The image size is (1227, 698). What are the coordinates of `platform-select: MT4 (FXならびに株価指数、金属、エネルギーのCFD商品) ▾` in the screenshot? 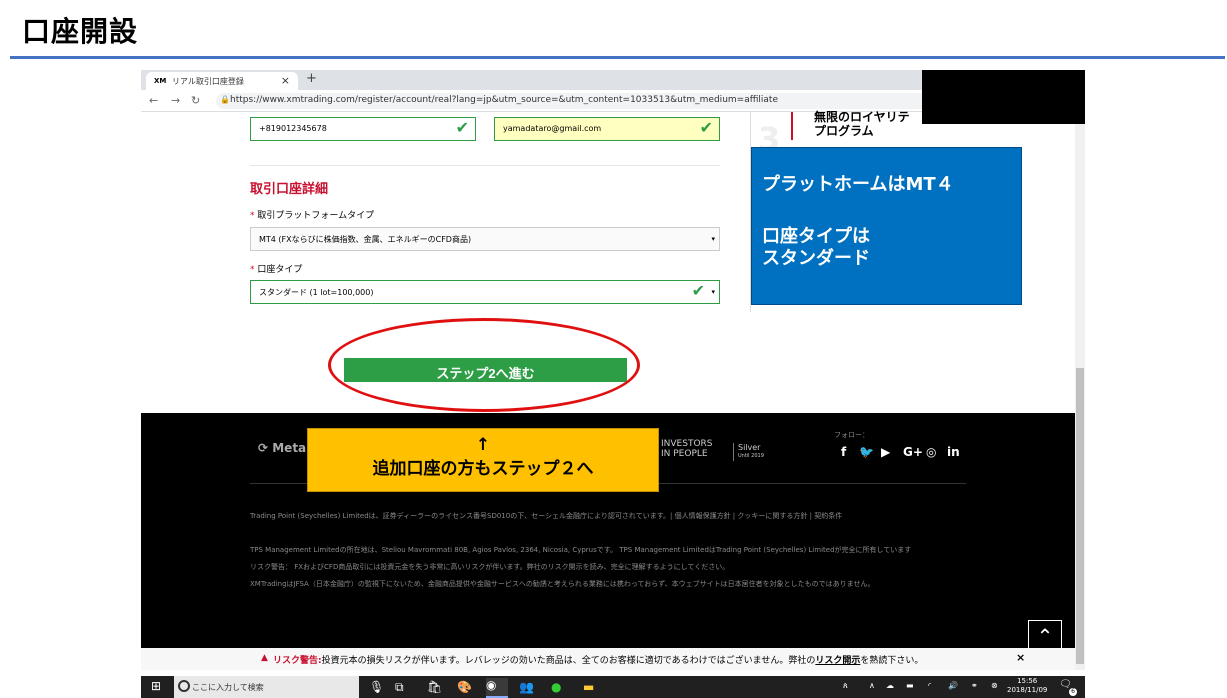 It's located at (485, 239).